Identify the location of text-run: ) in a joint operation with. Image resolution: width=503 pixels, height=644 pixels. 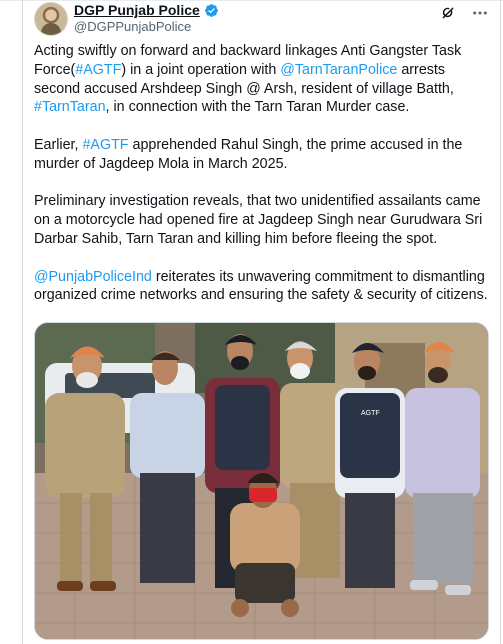
(201, 69).